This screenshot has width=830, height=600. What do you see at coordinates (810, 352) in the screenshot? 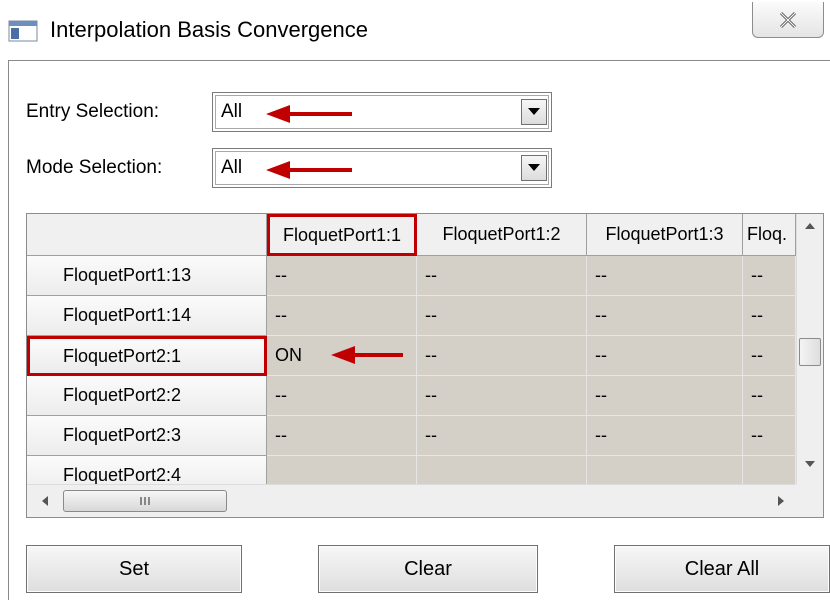
I see `vertical-scroll-thumb` at bounding box center [810, 352].